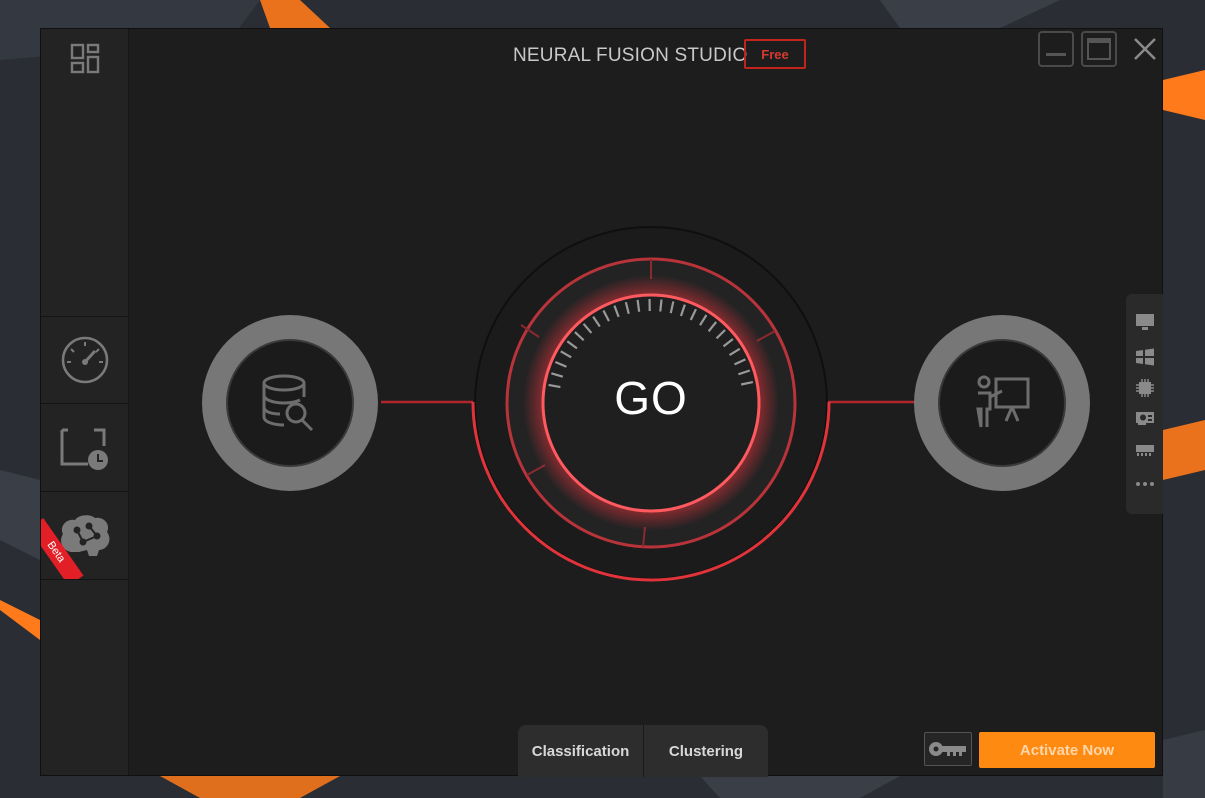  I want to click on license-key-icon, so click(947, 749).